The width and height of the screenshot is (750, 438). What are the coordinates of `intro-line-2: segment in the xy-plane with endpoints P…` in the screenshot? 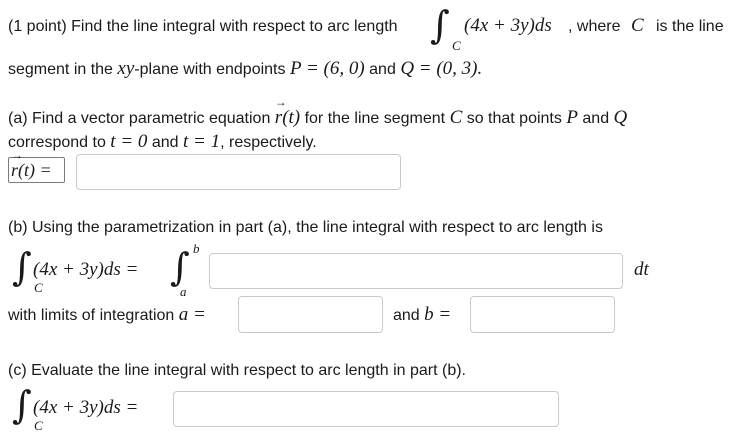 It's located at (245, 69).